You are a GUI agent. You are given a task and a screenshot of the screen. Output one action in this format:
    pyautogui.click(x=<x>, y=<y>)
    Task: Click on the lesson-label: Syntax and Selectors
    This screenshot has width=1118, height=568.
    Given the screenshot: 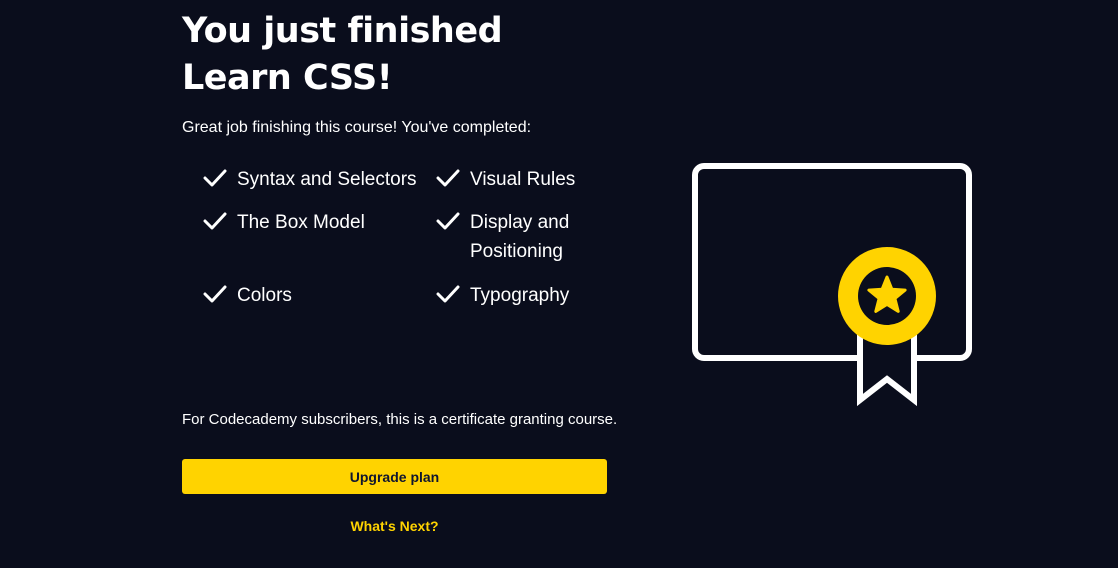 What is the action you would take?
    pyautogui.click(x=327, y=179)
    